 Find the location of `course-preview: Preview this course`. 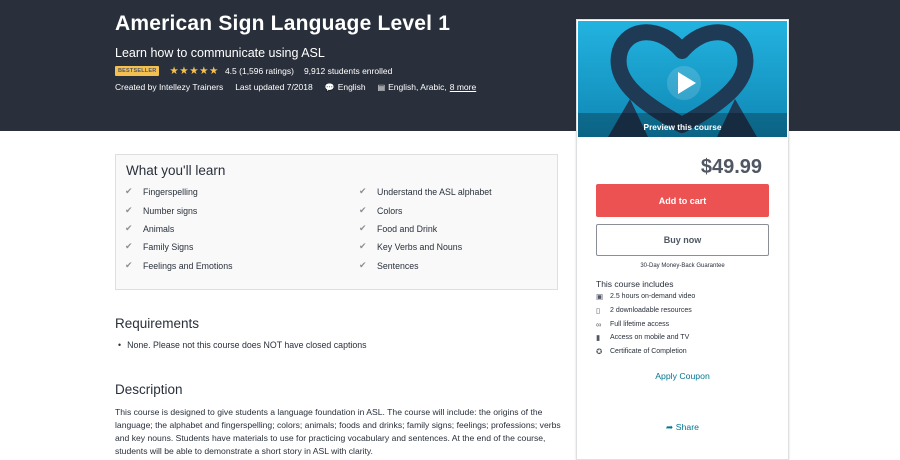

course-preview: Preview this course is located at coordinates (682, 79).